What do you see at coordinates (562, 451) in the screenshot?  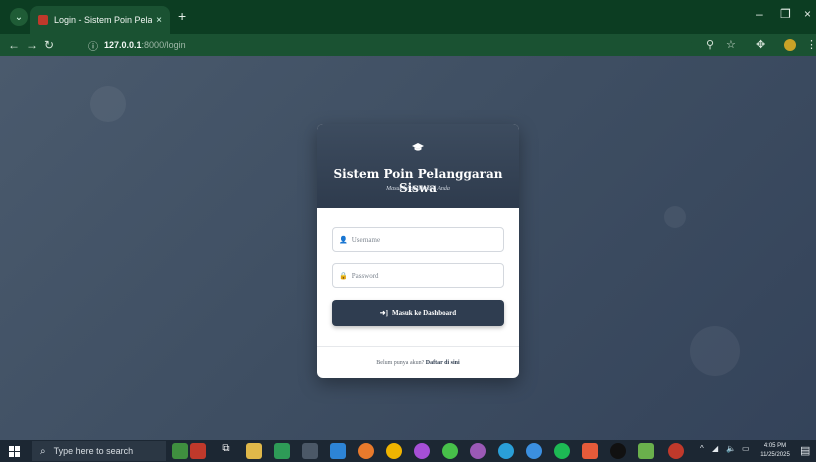 I see `spotify-icon` at bounding box center [562, 451].